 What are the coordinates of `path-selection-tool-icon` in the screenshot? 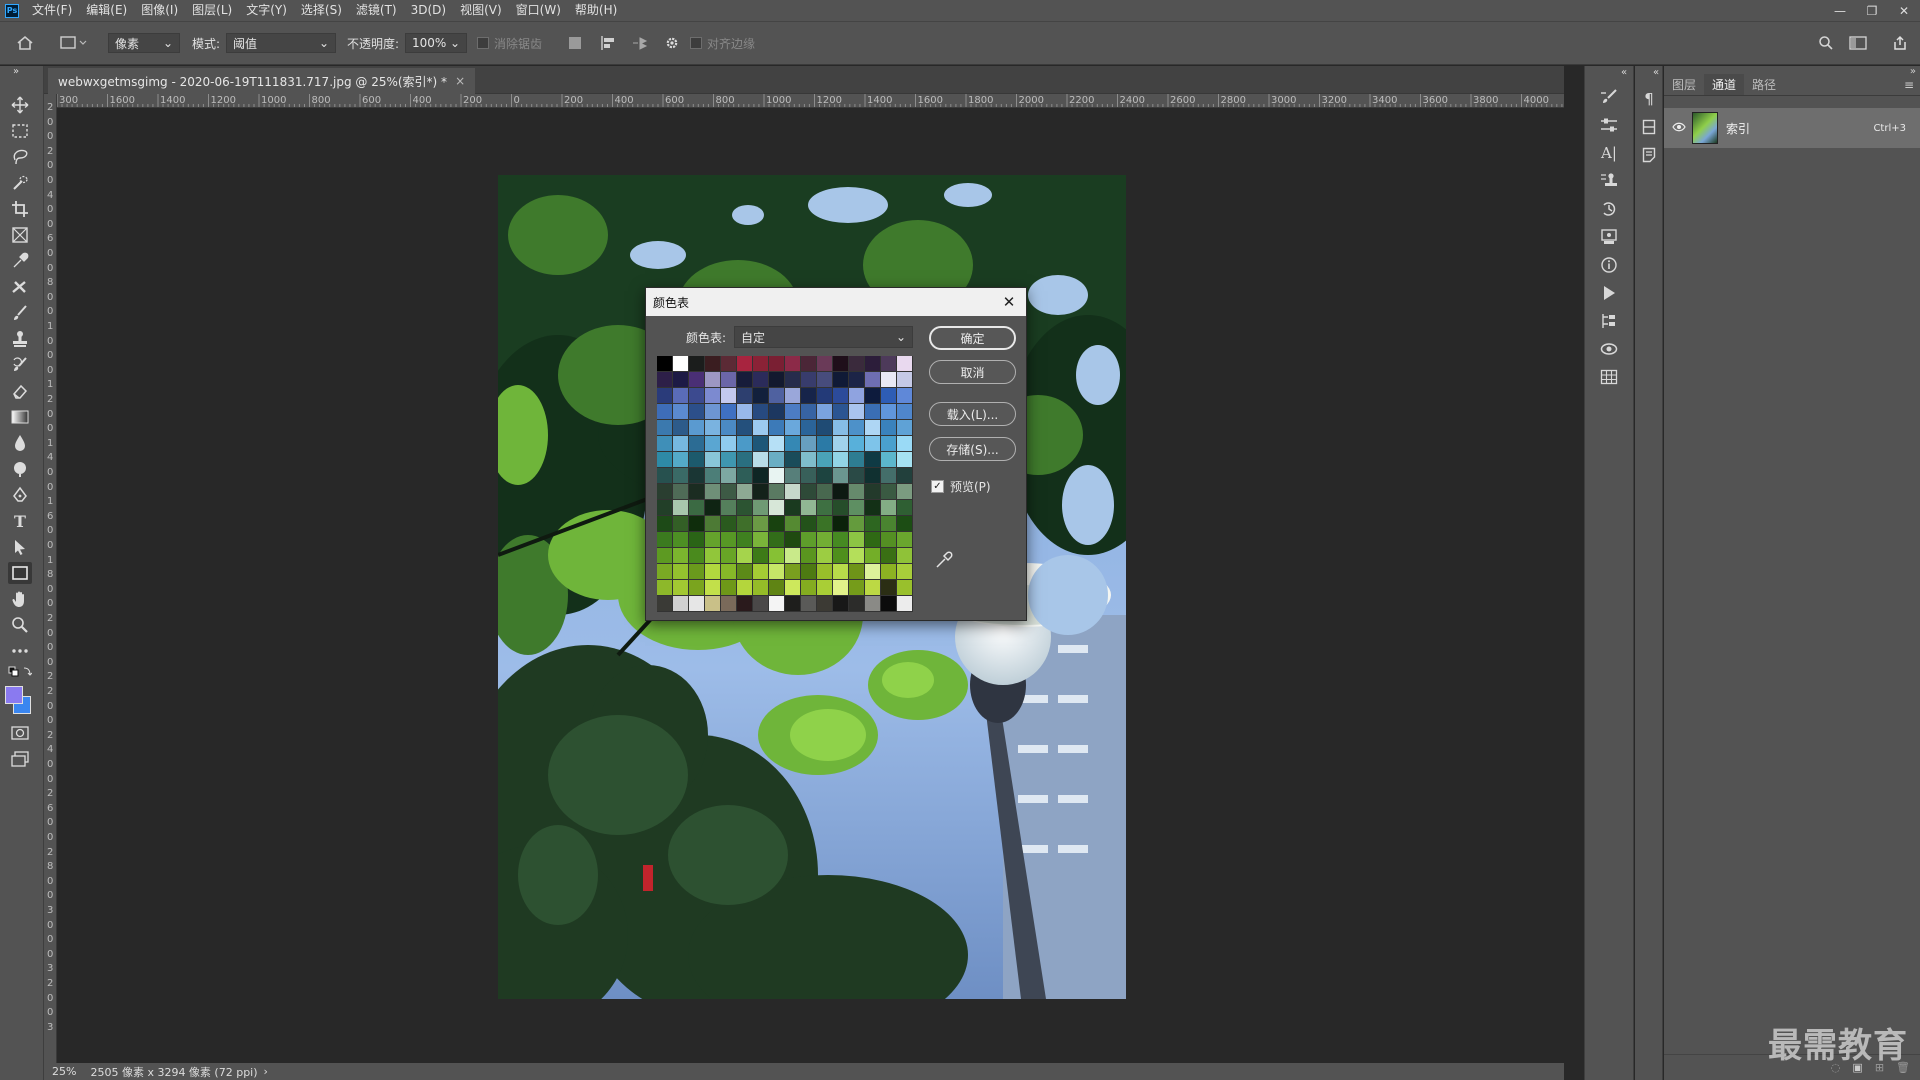 It's located at (20, 547).